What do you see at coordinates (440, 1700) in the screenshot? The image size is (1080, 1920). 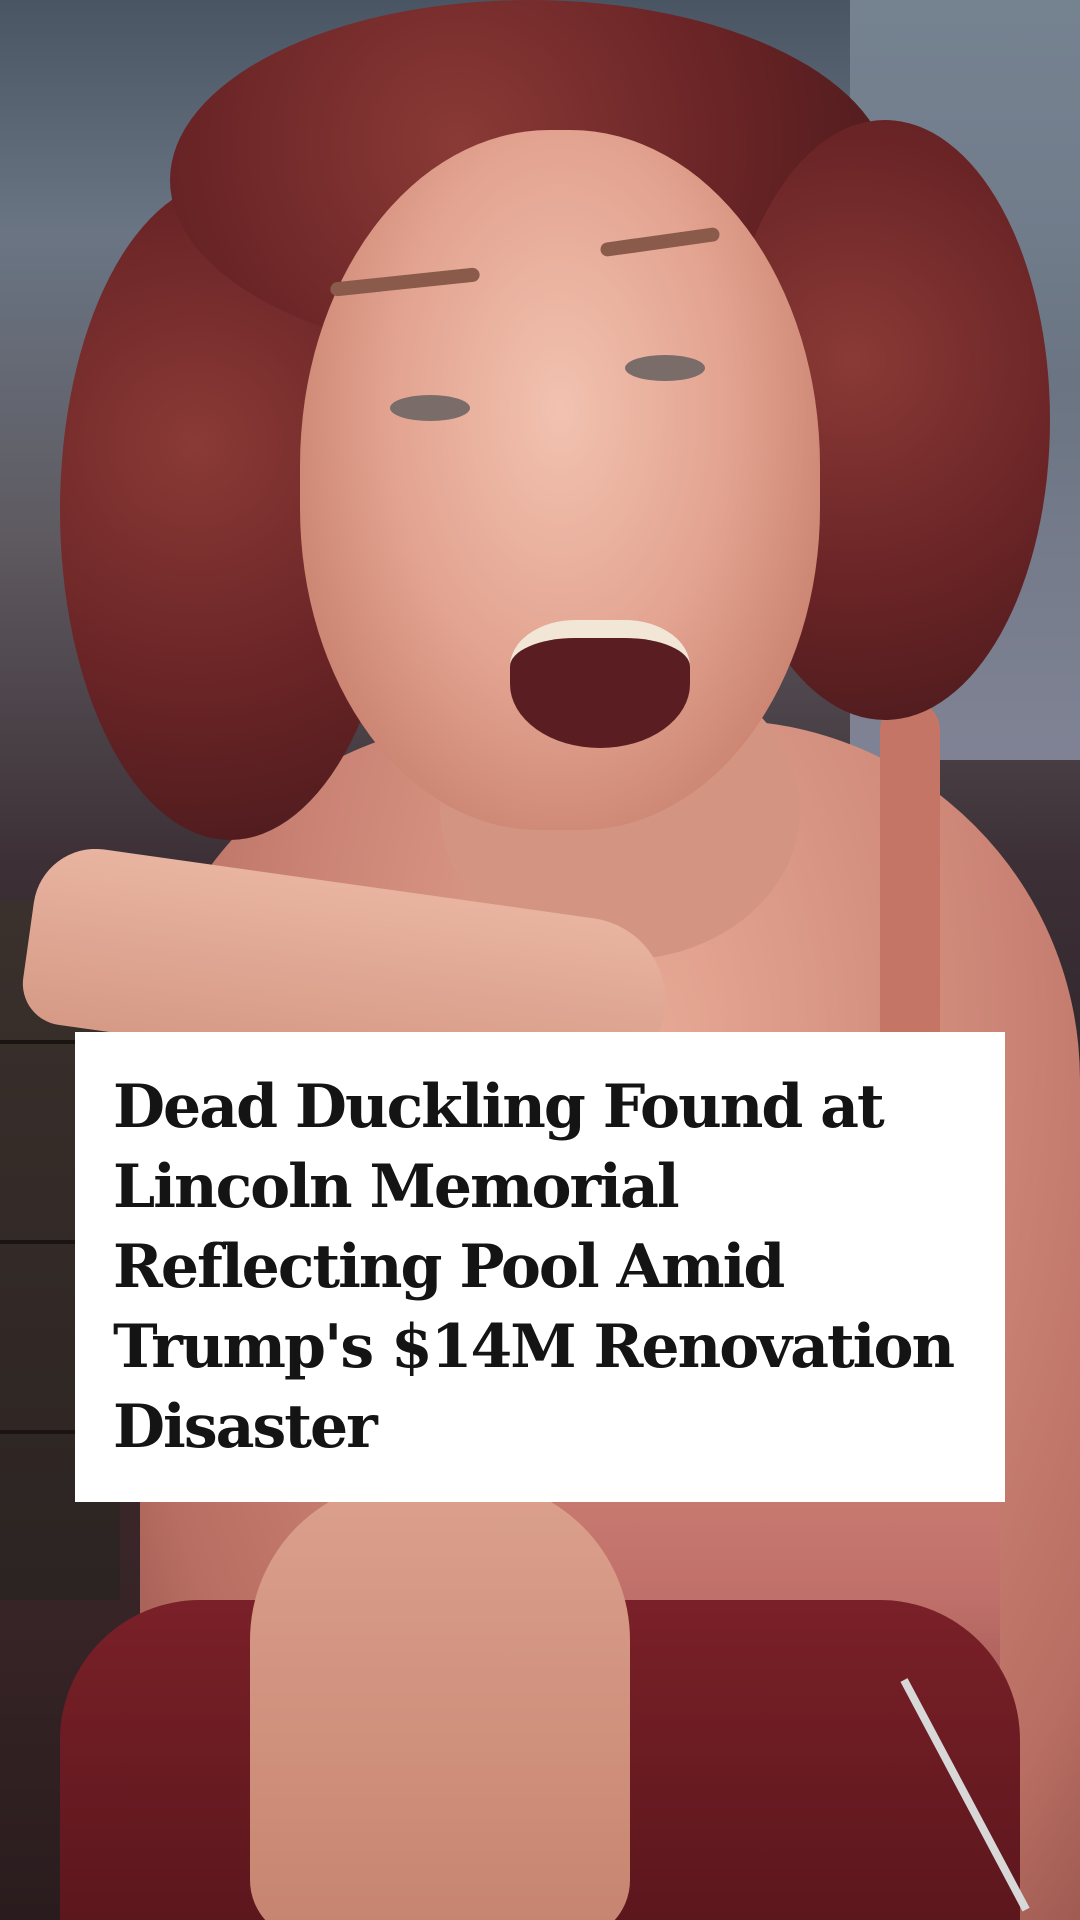 I see `person-arm` at bounding box center [440, 1700].